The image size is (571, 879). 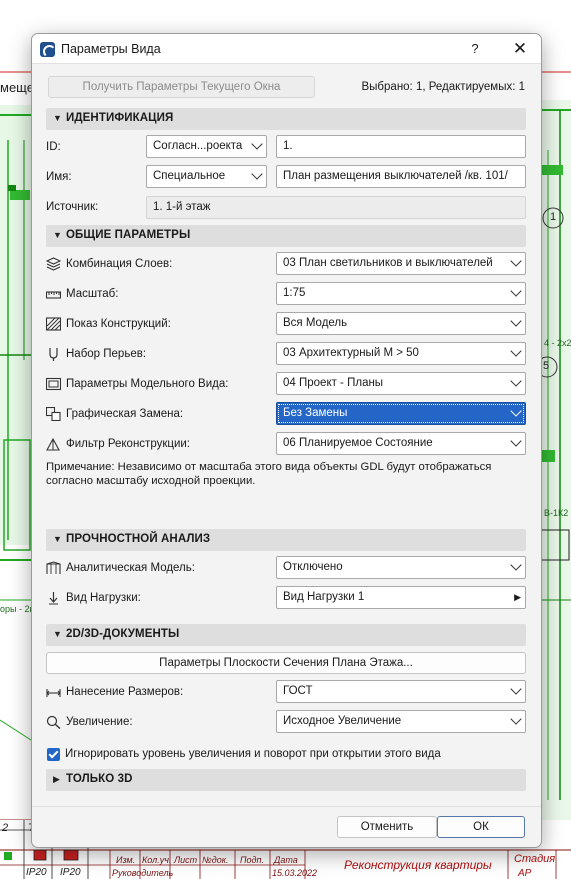 I want to click on section-general-header: ▼ ОБЩИЕ ПАРАМЕТРЫ, so click(x=286, y=236).